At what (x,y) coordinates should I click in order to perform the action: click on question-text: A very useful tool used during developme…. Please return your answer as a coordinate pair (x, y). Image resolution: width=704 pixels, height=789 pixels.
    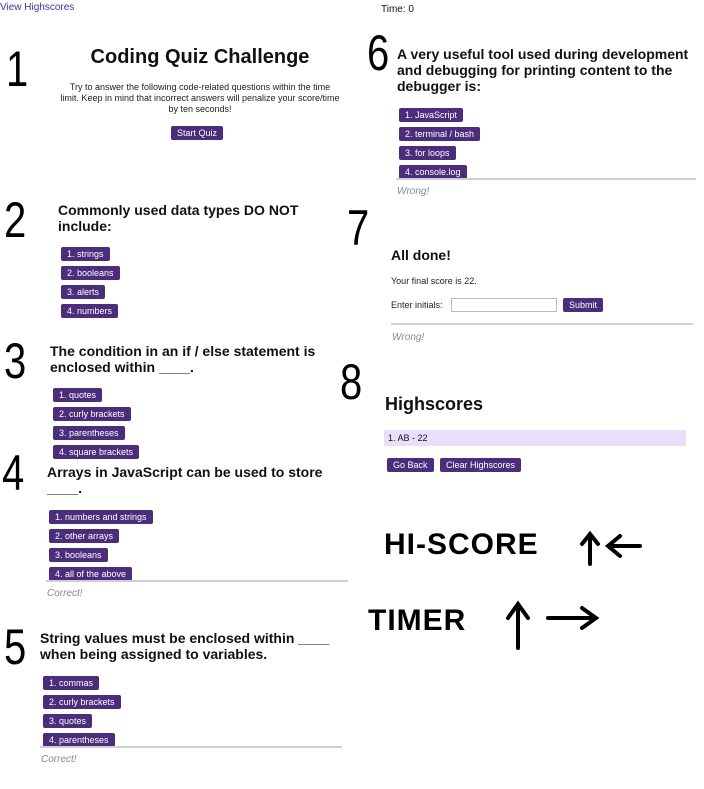
    Looking at the image, I should click on (548, 70).